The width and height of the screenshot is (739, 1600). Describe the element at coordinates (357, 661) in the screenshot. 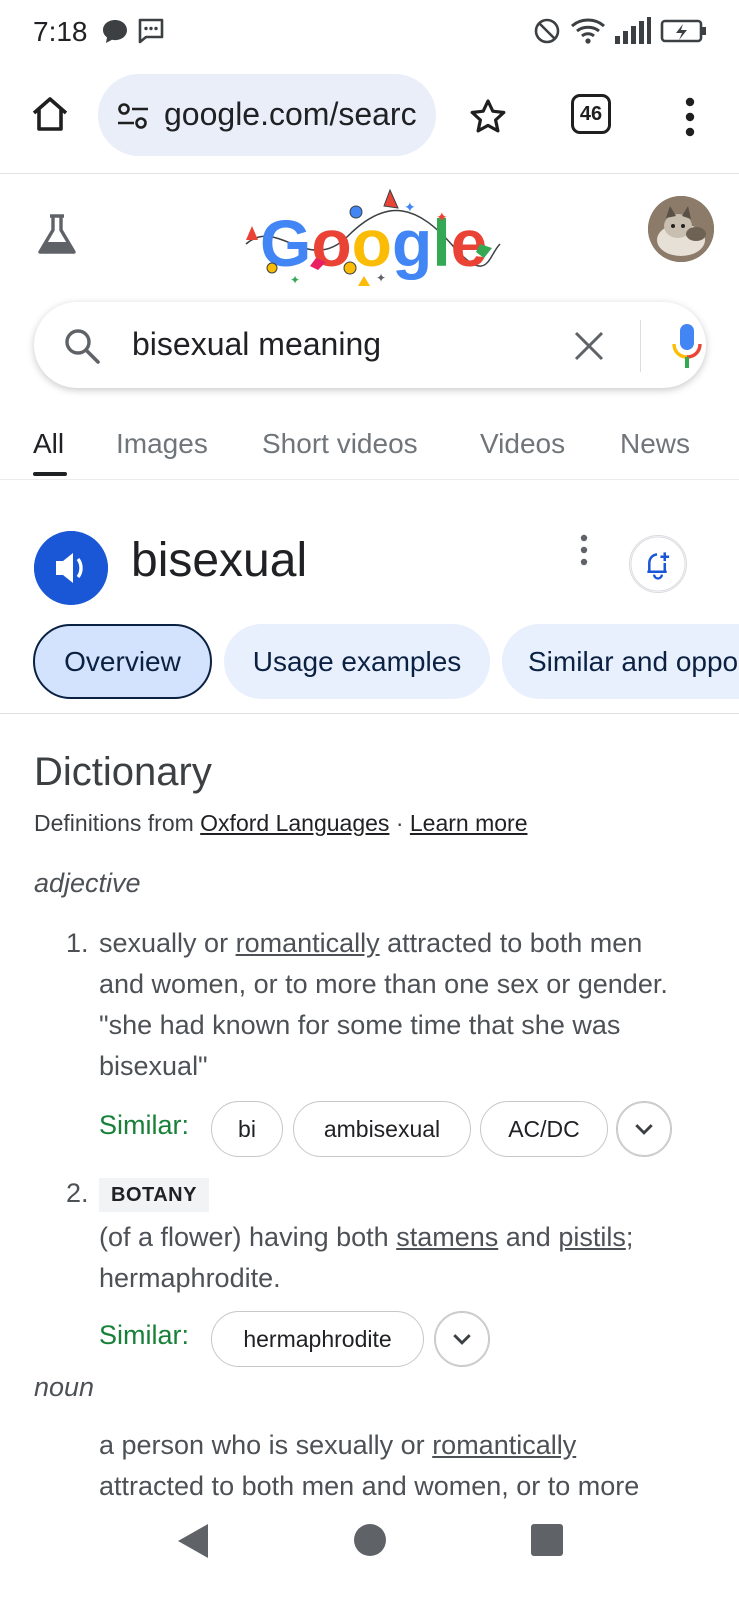

I see `chip-usage-examples: Usage examples` at that location.